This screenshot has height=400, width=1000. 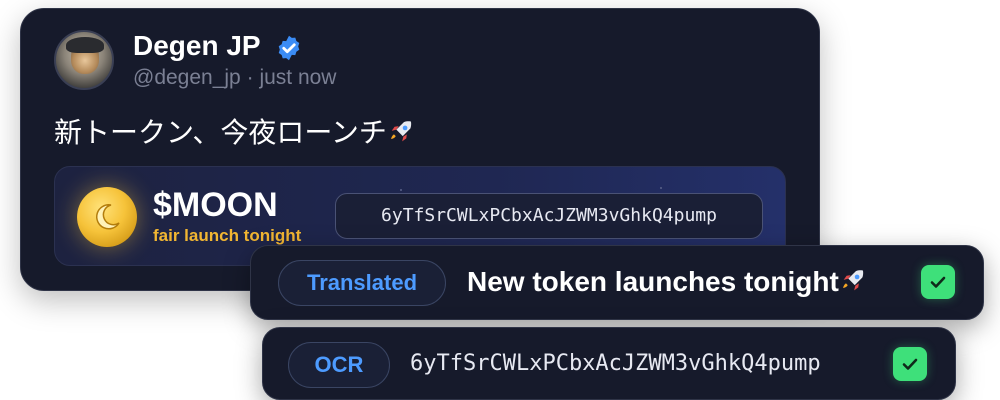 What do you see at coordinates (84, 60) in the screenshot?
I see `avatar` at bounding box center [84, 60].